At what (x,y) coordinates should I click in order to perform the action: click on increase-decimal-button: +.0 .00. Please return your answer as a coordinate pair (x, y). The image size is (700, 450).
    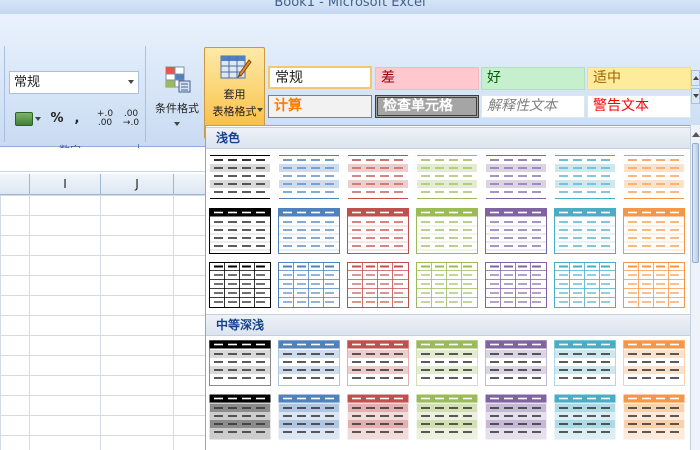
    Looking at the image, I should click on (105, 119).